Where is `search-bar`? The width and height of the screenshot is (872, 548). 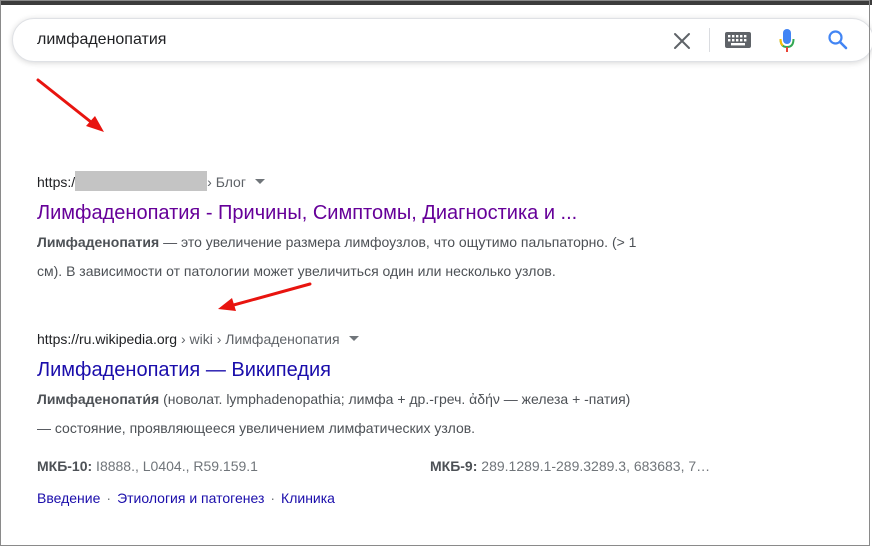 search-bar is located at coordinates (442, 40).